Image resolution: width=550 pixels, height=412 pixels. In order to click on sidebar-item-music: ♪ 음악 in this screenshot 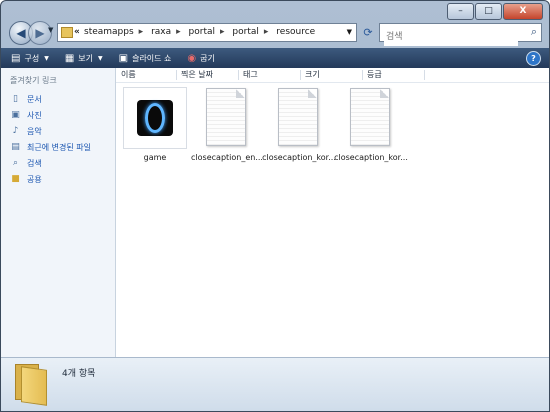, I will do `click(50, 131)`.